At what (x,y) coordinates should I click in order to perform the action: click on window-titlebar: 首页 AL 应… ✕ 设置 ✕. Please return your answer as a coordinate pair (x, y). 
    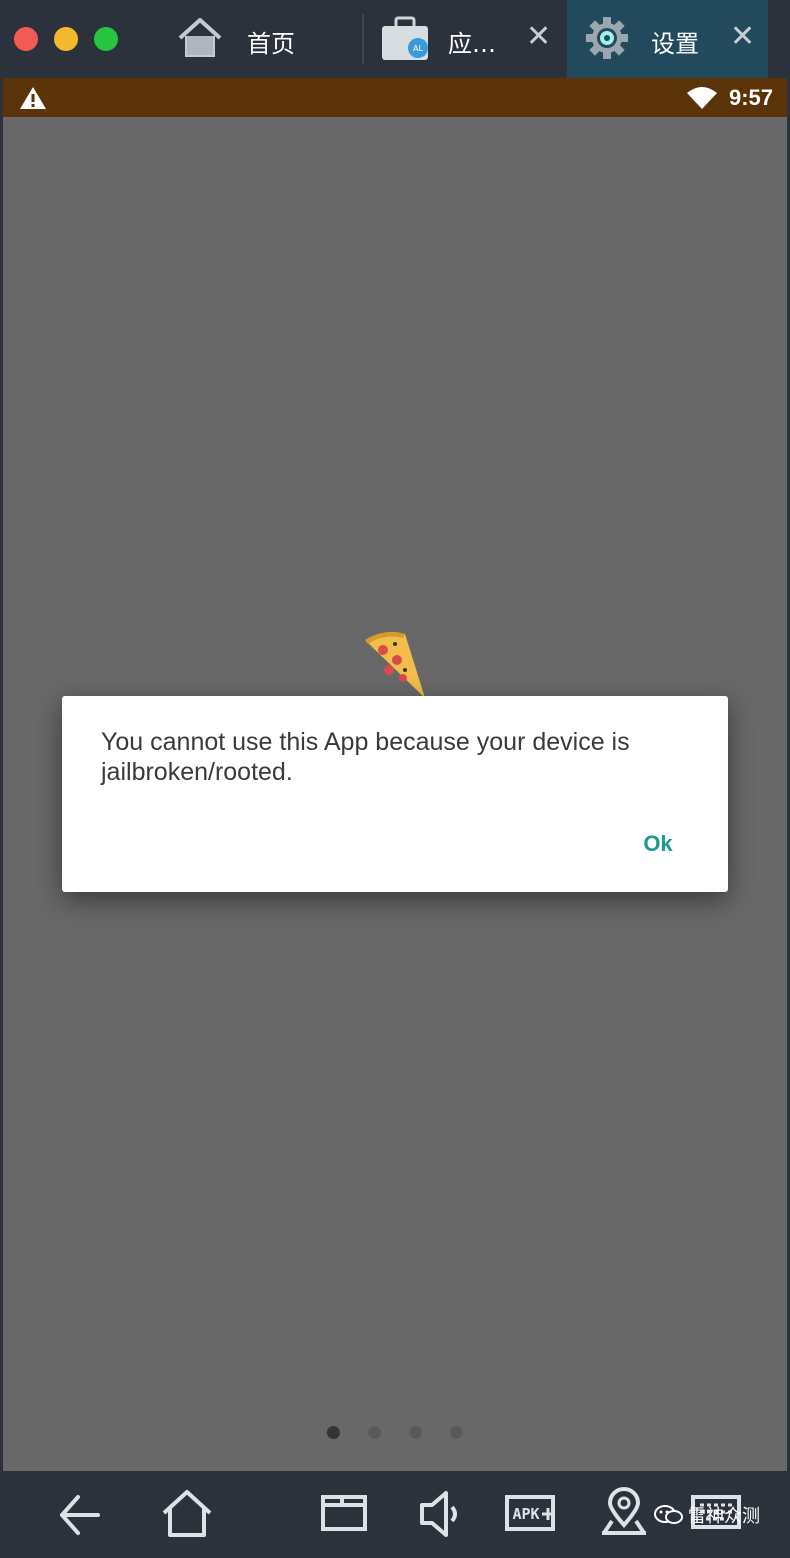
    Looking at the image, I should click on (395, 39).